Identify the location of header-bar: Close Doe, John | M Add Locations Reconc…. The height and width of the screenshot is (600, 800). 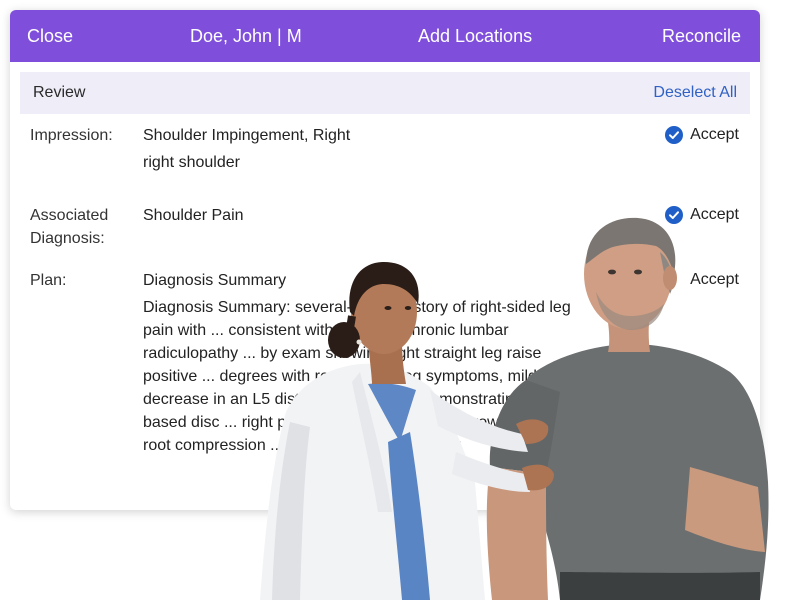
(385, 36).